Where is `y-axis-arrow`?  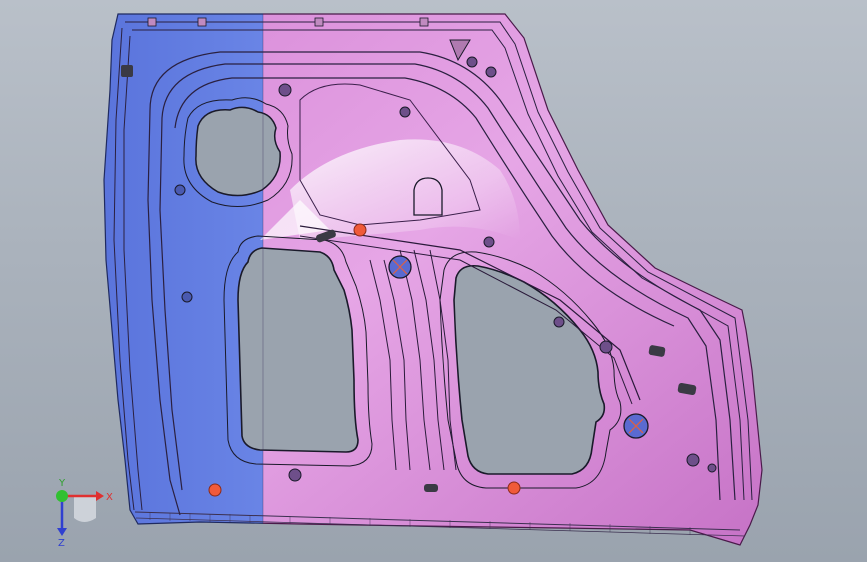 y-axis-arrow is located at coordinates (62, 496).